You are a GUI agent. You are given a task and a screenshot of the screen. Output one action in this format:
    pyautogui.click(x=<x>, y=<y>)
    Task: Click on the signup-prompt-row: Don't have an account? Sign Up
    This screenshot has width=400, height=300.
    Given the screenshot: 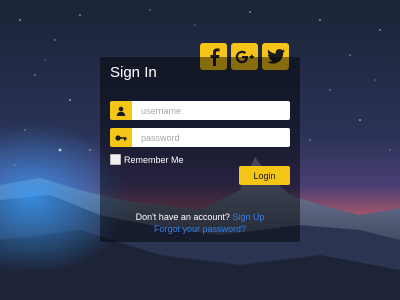 What is the action you would take?
    pyautogui.click(x=200, y=217)
    